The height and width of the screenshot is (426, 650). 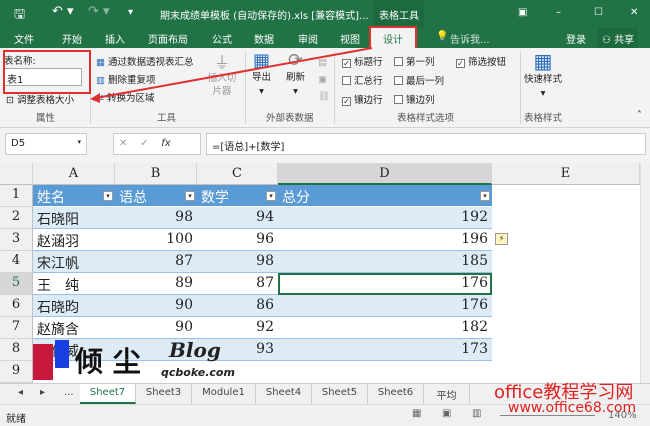 What do you see at coordinates (16, 328) in the screenshot?
I see `row-header: 7` at bounding box center [16, 328].